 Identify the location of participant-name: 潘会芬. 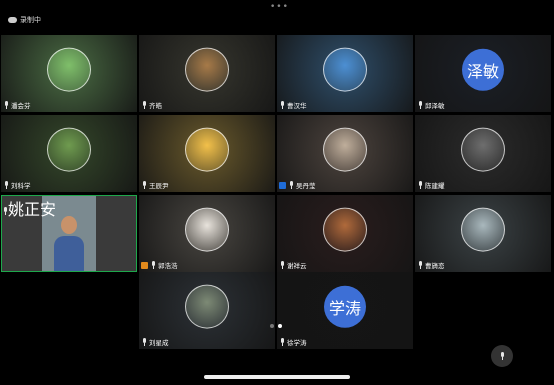
(21, 106).